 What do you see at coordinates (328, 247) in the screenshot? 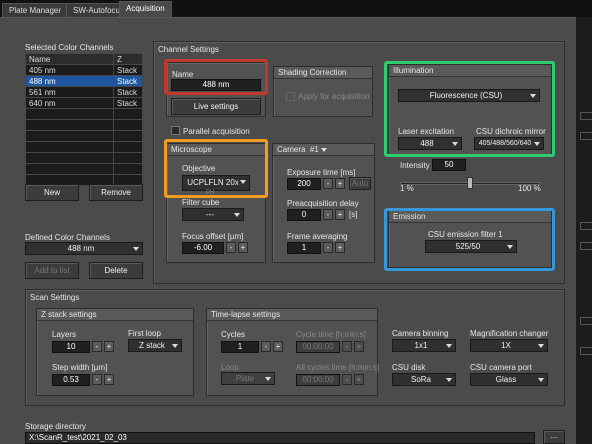
I see `frame-averaging-decrement: -` at bounding box center [328, 247].